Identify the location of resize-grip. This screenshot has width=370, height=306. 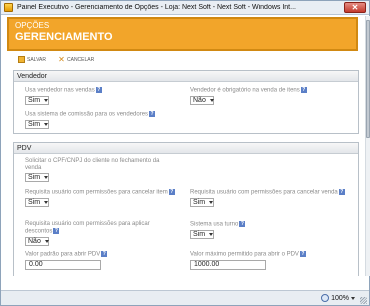
(363, 300).